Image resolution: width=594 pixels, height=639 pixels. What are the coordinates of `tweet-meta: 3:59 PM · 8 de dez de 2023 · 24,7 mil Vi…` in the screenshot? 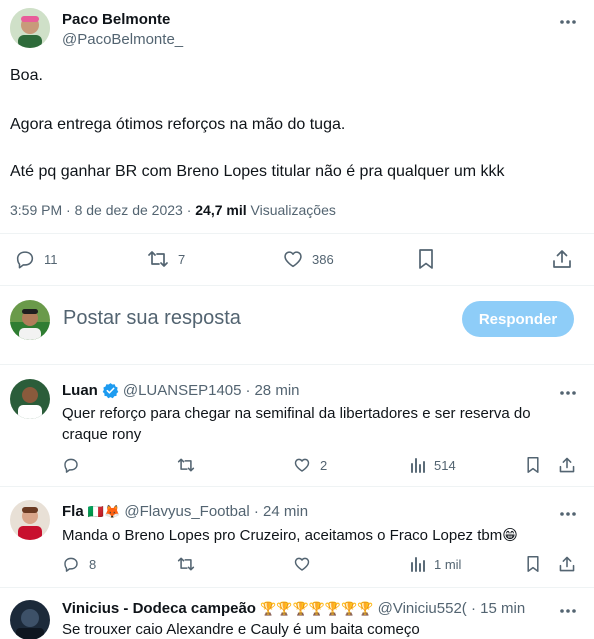 It's located at (173, 210).